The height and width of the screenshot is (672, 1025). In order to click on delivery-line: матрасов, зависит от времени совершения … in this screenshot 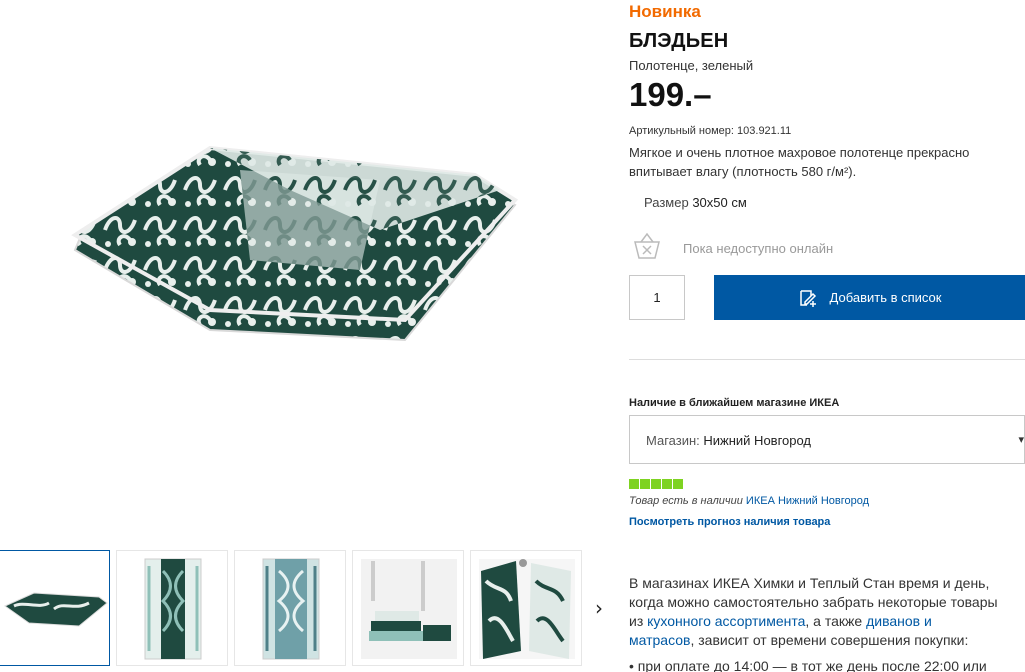, I will do `click(827, 640)`.